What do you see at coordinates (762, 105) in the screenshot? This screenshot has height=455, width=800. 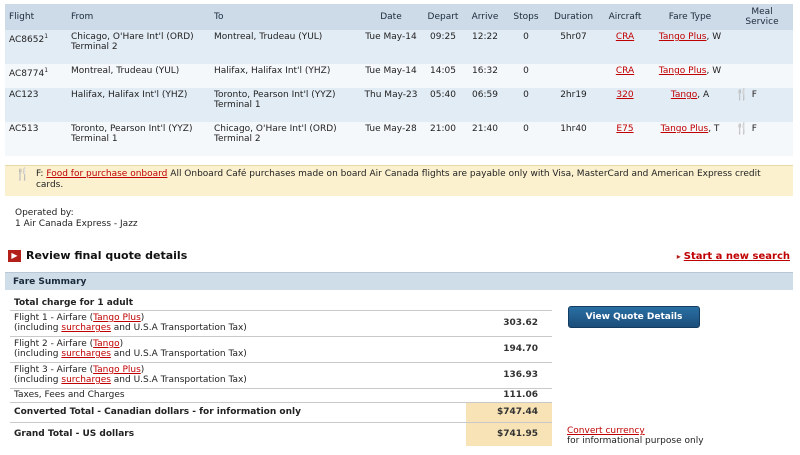 I see `meal-cell: 🍴 F` at bounding box center [762, 105].